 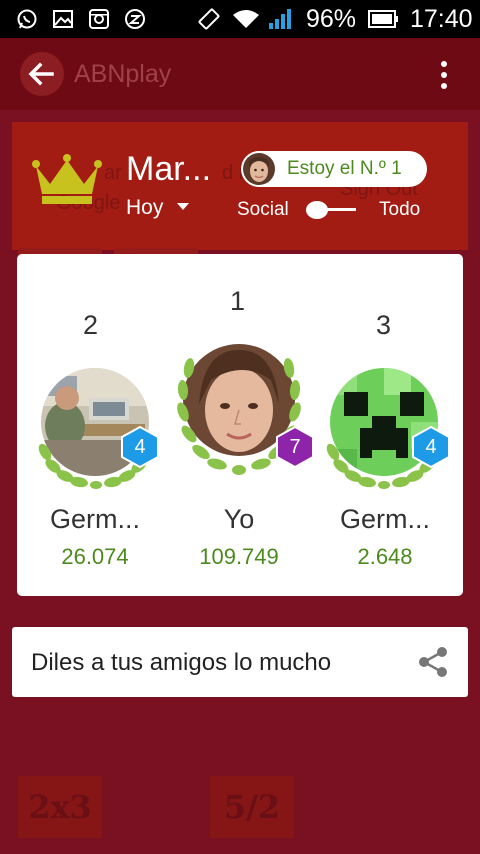 I want to click on share-icon, so click(x=433, y=662).